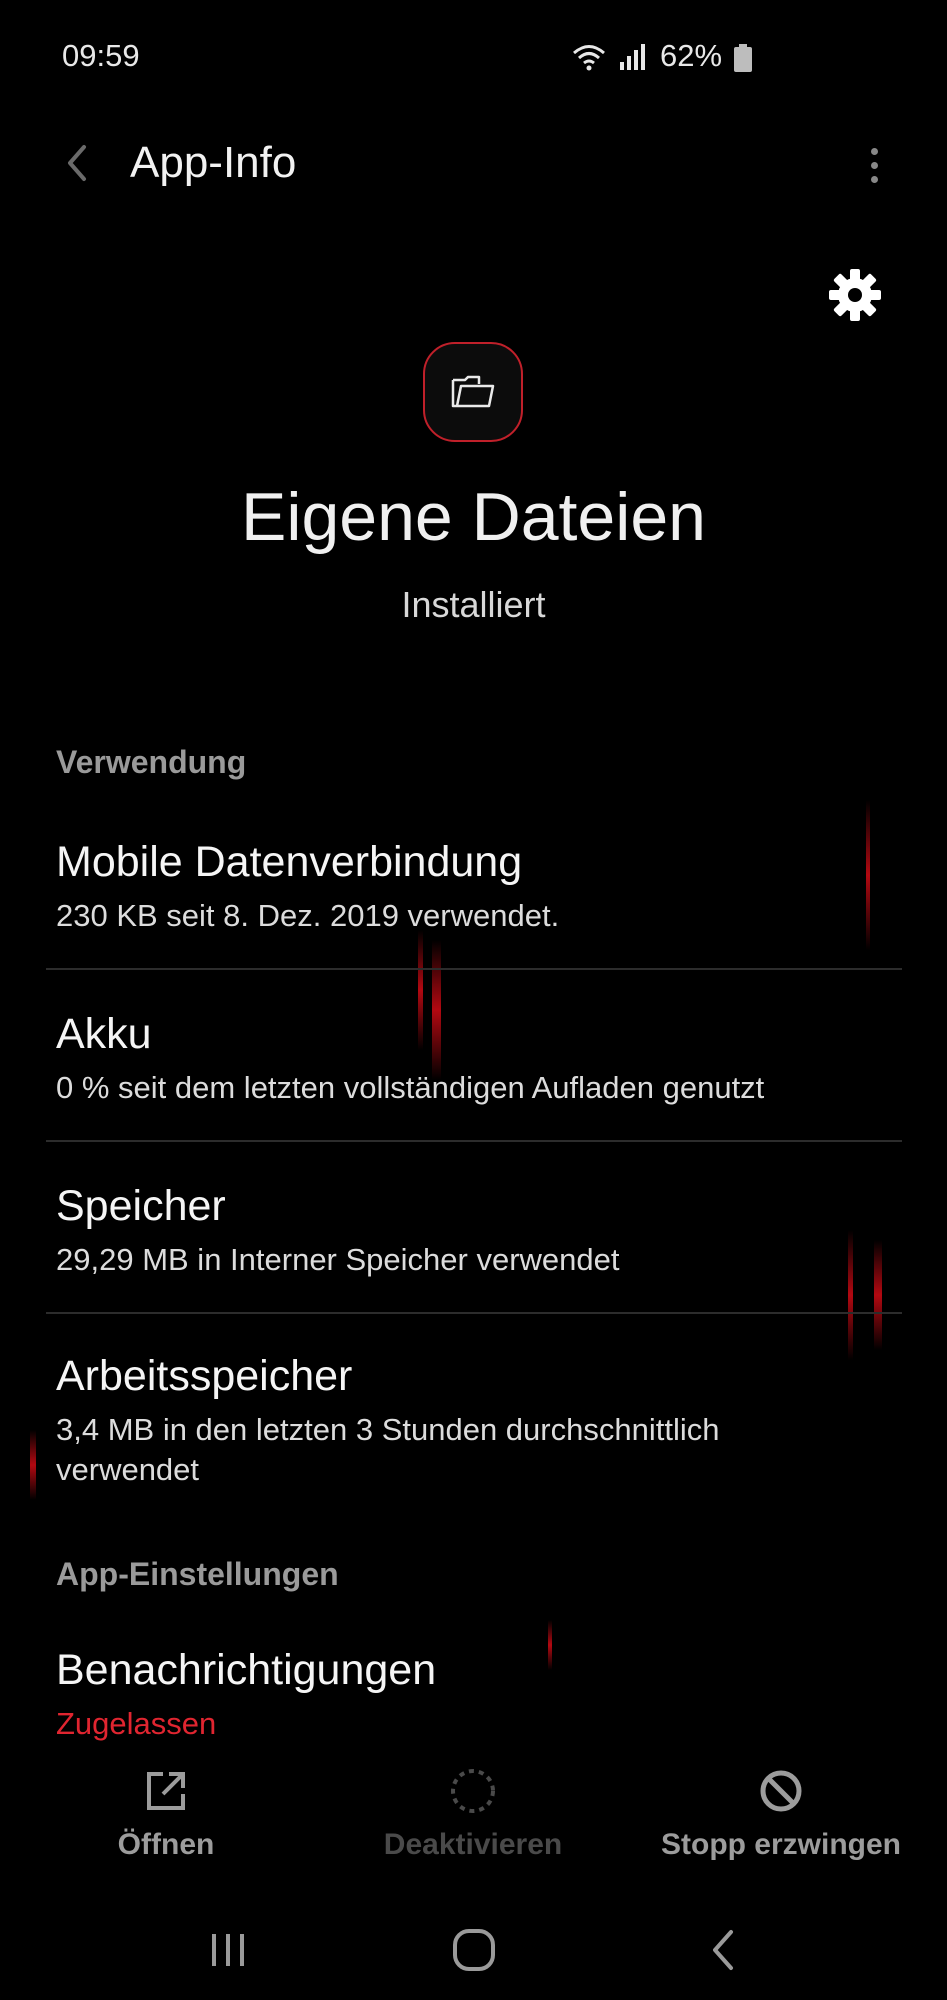  I want to click on list-item-title: Speicher, so click(141, 1206).